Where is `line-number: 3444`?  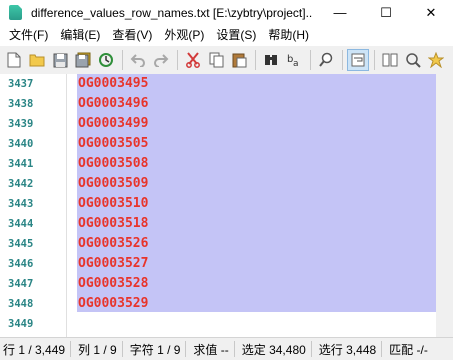 line-number: 3444 is located at coordinates (21, 224).